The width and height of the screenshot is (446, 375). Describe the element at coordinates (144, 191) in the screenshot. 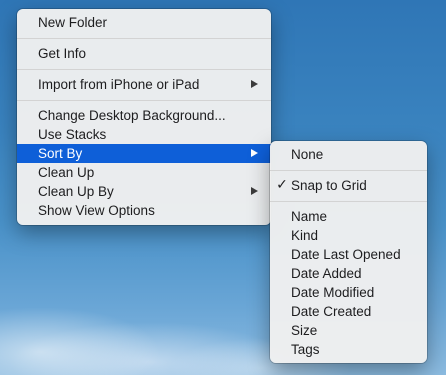

I see `menu-item-clean-up-by: Clean Up By` at that location.